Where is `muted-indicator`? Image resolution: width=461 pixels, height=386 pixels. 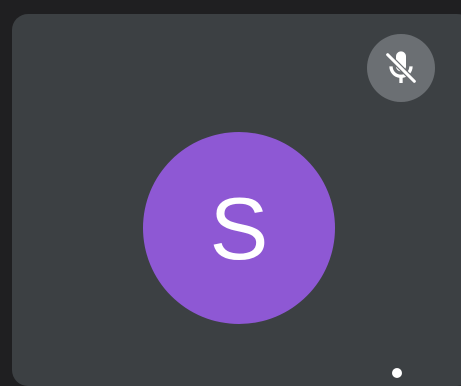 muted-indicator is located at coordinates (401, 68).